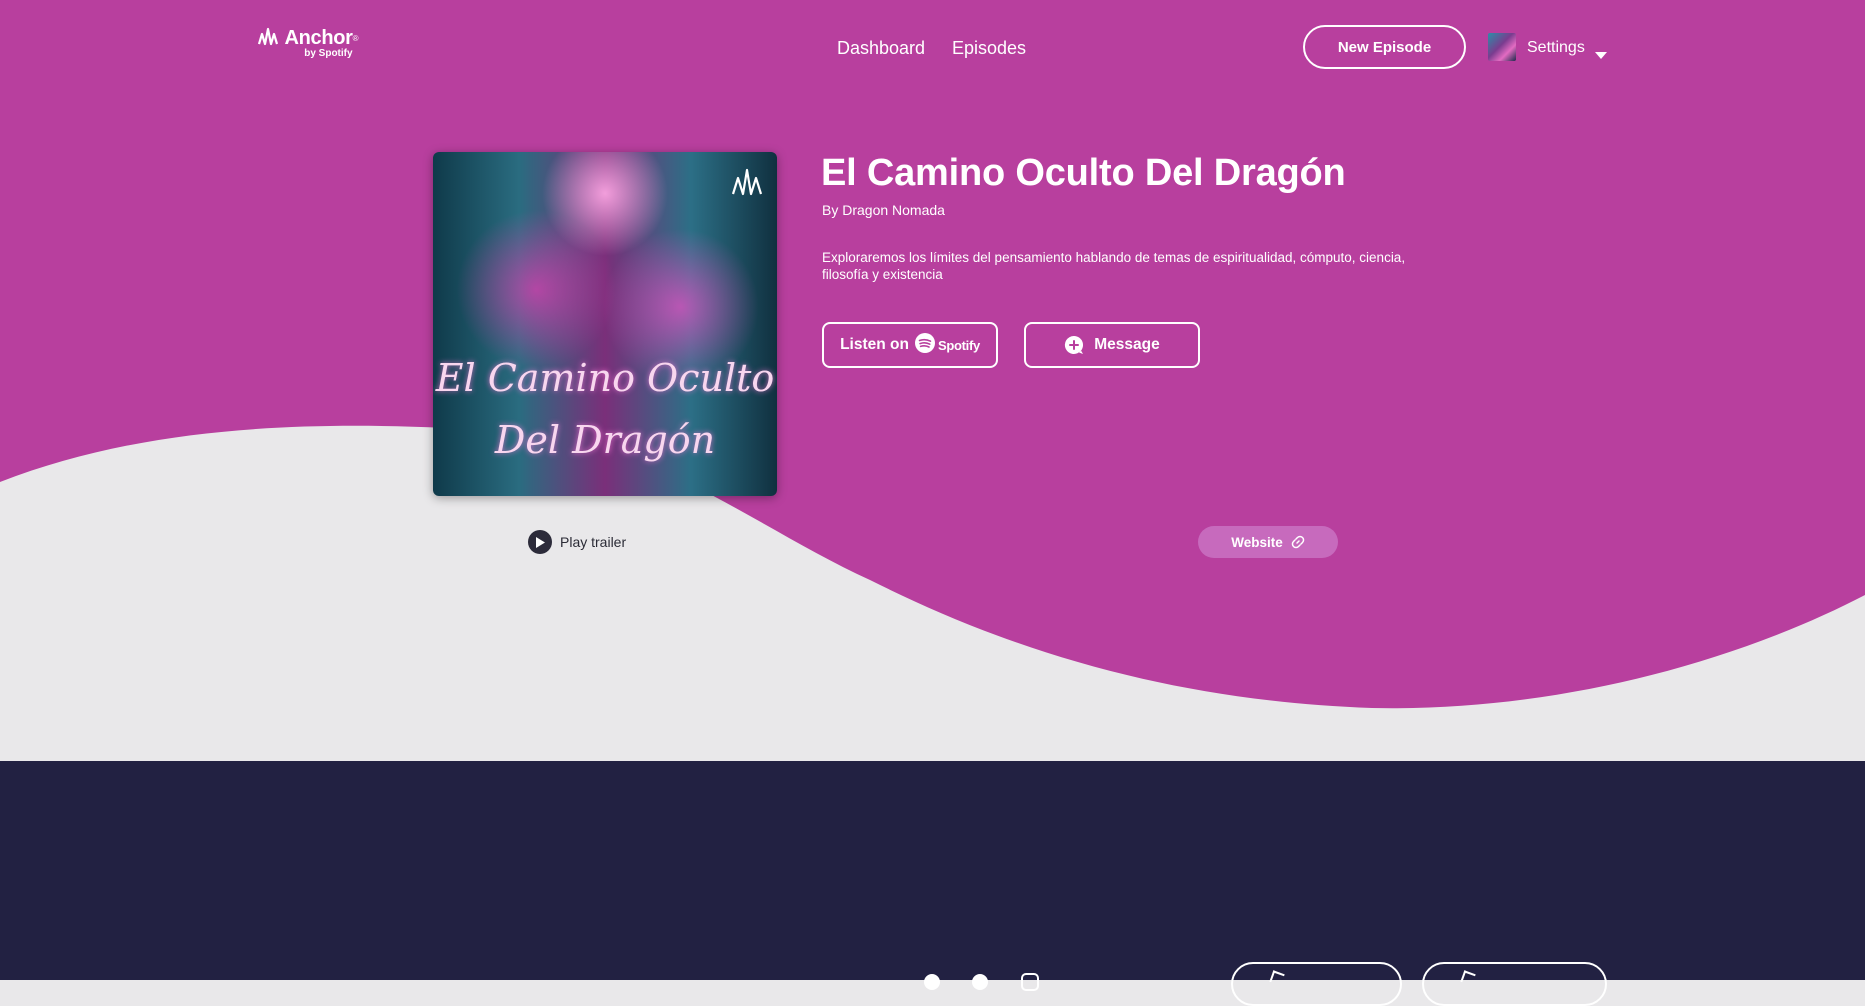 This screenshot has width=1865, height=1006. I want to click on podcast-title: El Camino Oculto Del Dragón, so click(1083, 173).